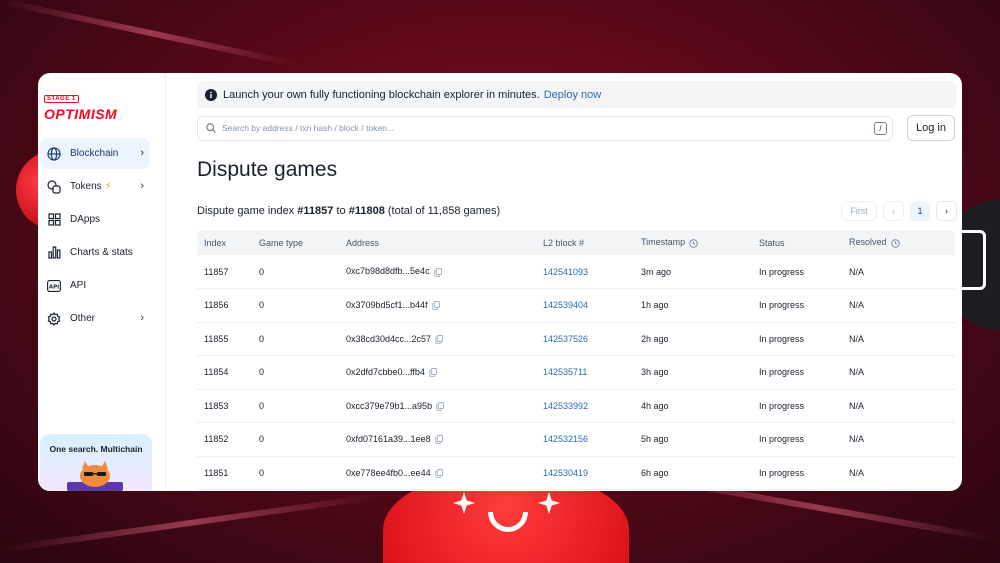  Describe the element at coordinates (101, 104) in the screenshot. I see `logo: STAGE 1 OPTIMISM` at that location.